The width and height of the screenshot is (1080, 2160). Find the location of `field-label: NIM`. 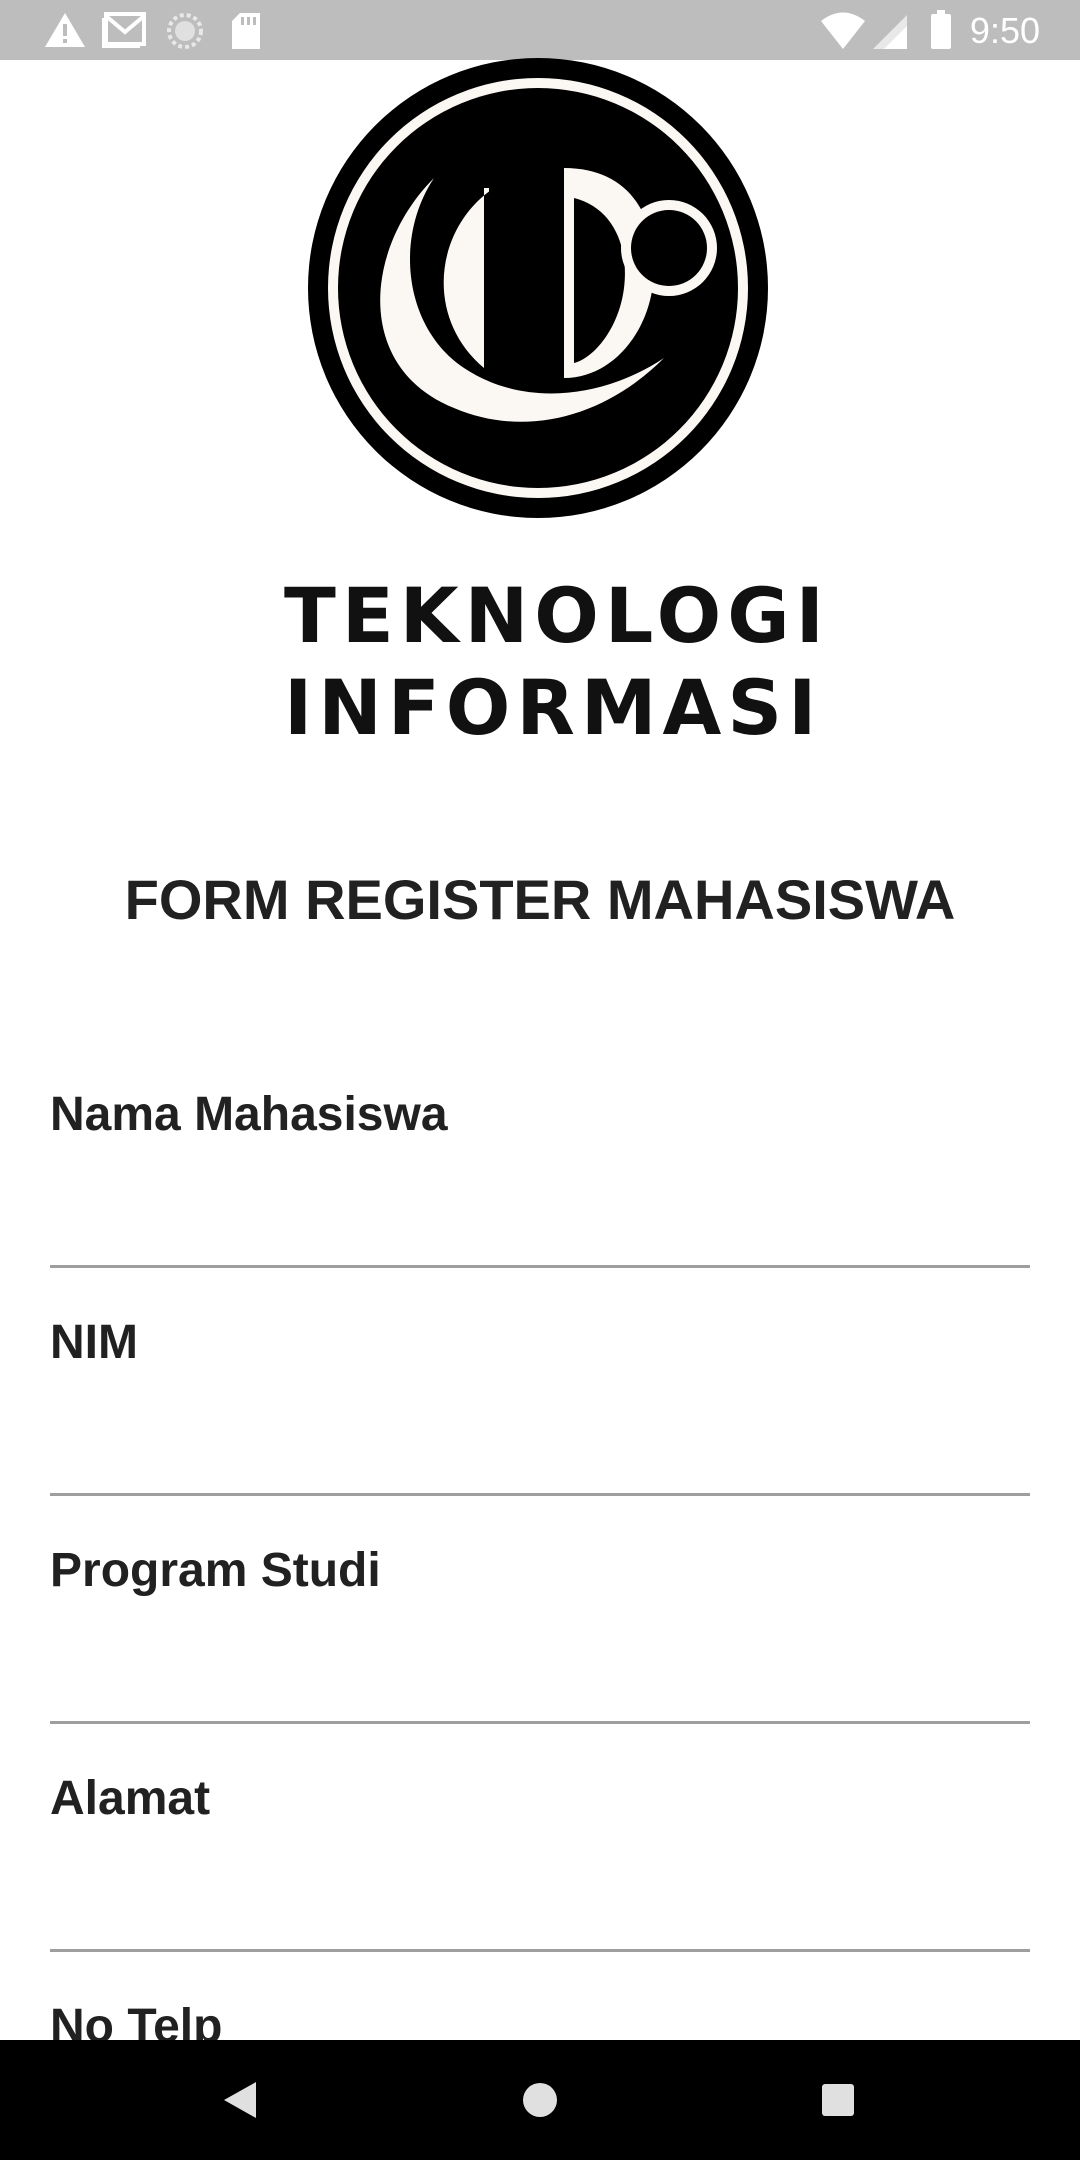

field-label: NIM is located at coordinates (94, 1342).